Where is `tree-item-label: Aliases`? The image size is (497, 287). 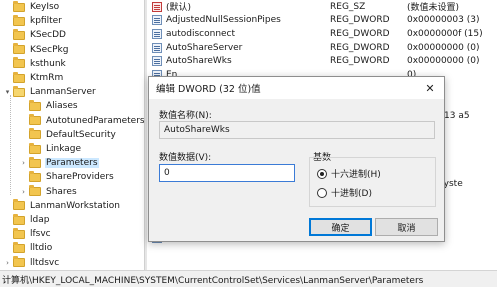 tree-item-label: Aliases is located at coordinates (62, 106).